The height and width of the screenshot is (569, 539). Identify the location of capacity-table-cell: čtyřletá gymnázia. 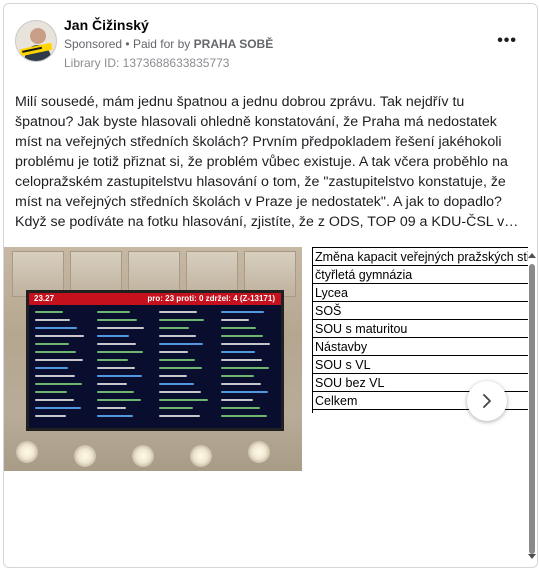
(420, 274).